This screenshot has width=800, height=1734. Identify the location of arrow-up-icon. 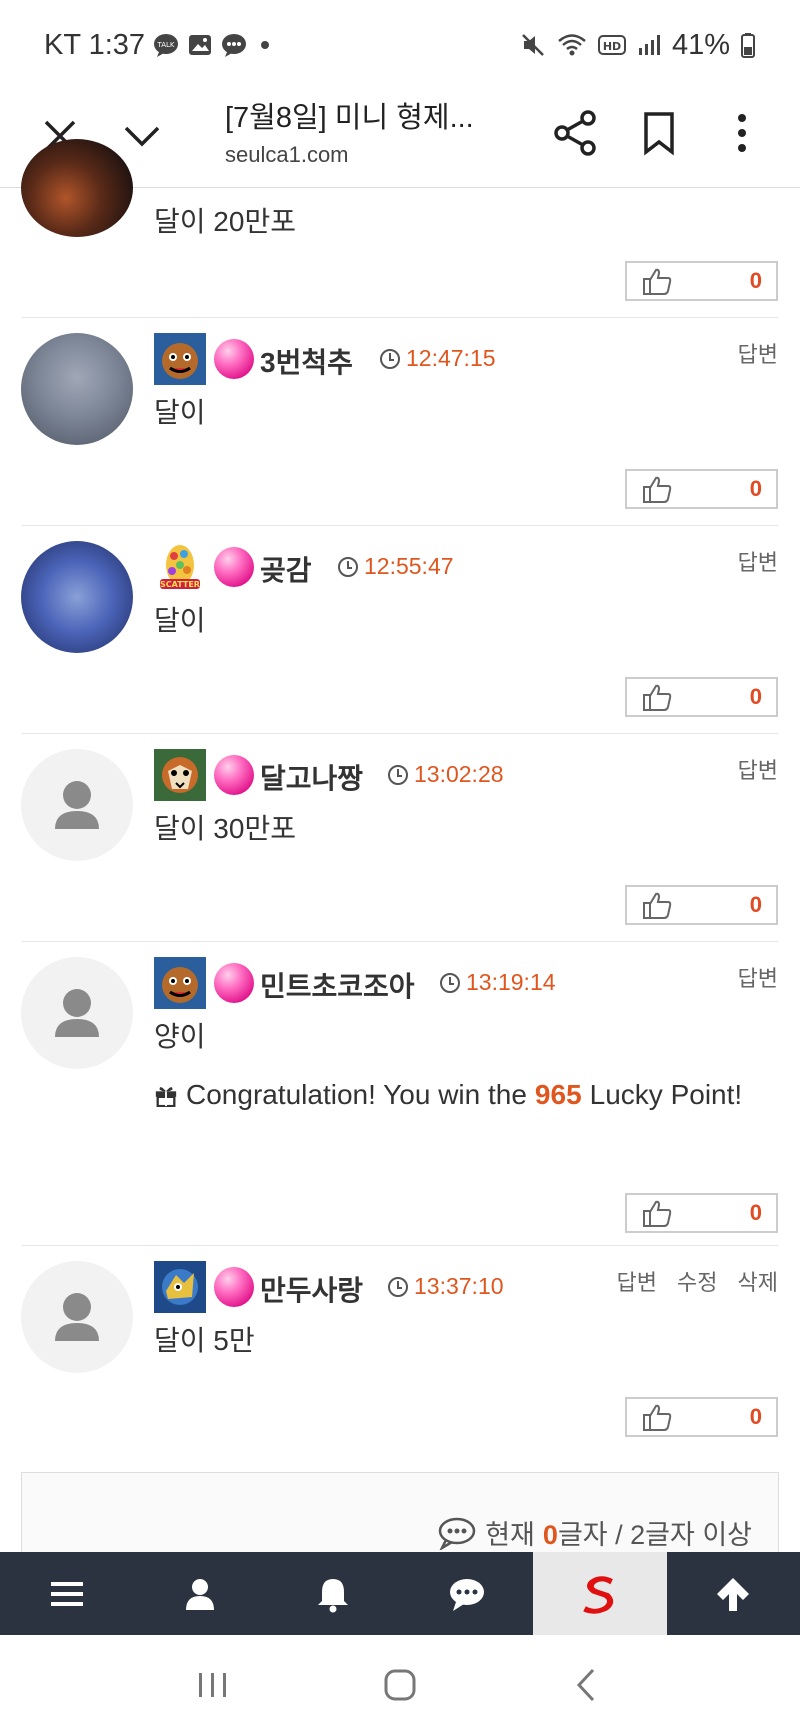
(733, 1594).